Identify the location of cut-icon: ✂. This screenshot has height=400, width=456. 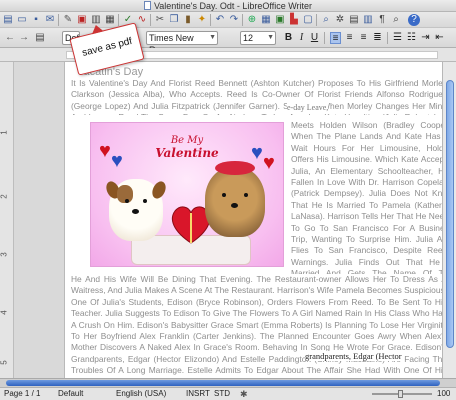
(160, 20).